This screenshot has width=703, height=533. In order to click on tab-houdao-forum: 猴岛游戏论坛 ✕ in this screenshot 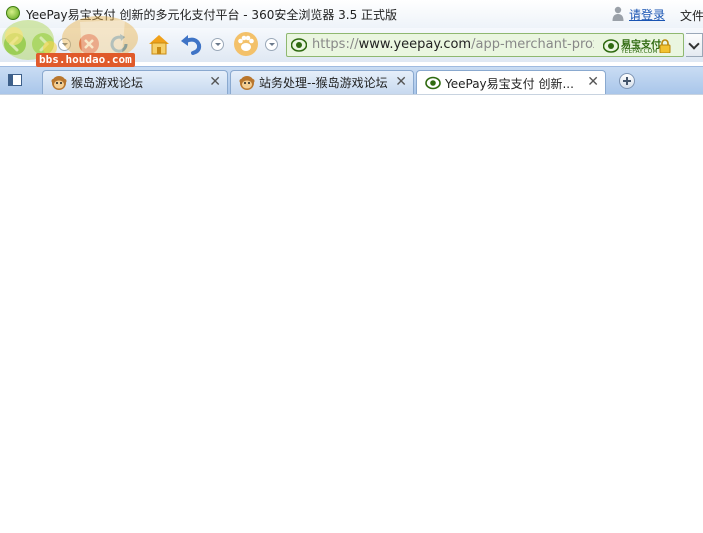, I will do `click(135, 82)`.